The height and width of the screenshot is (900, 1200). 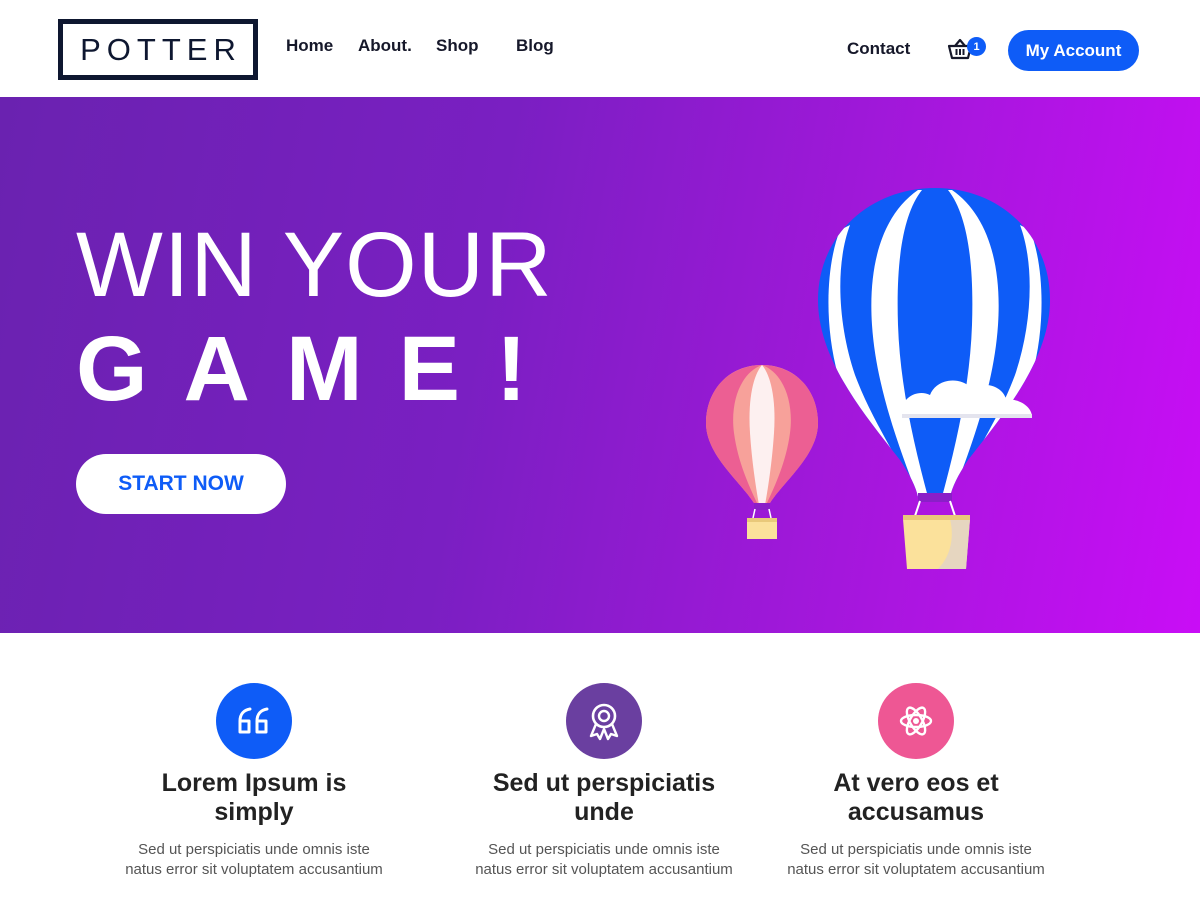 I want to click on start-now-button: START NOW, so click(x=181, y=484).